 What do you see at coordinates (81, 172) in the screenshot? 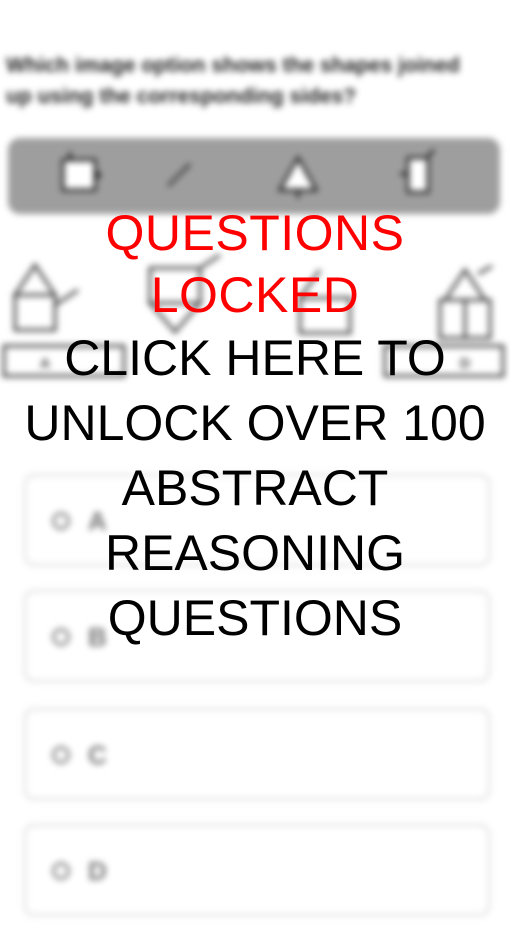
I see `square-shape-icon` at bounding box center [81, 172].